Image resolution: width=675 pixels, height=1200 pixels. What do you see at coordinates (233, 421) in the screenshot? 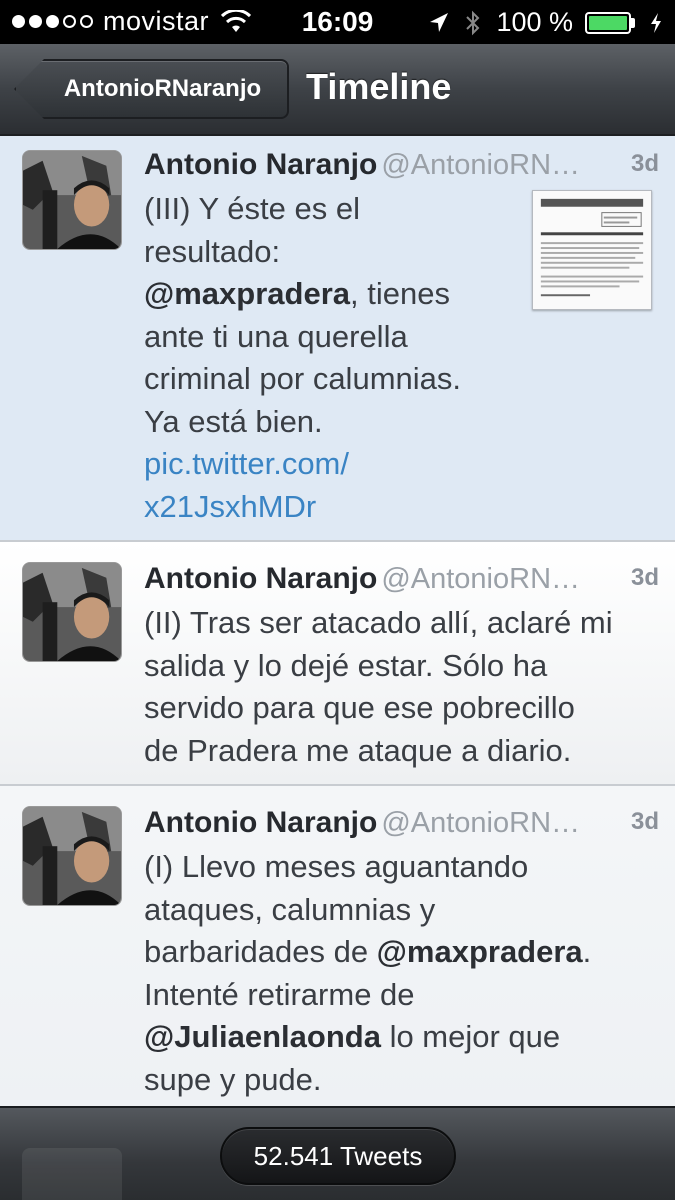
I see `tweet-text-fragment: Ya está bien.` at bounding box center [233, 421].